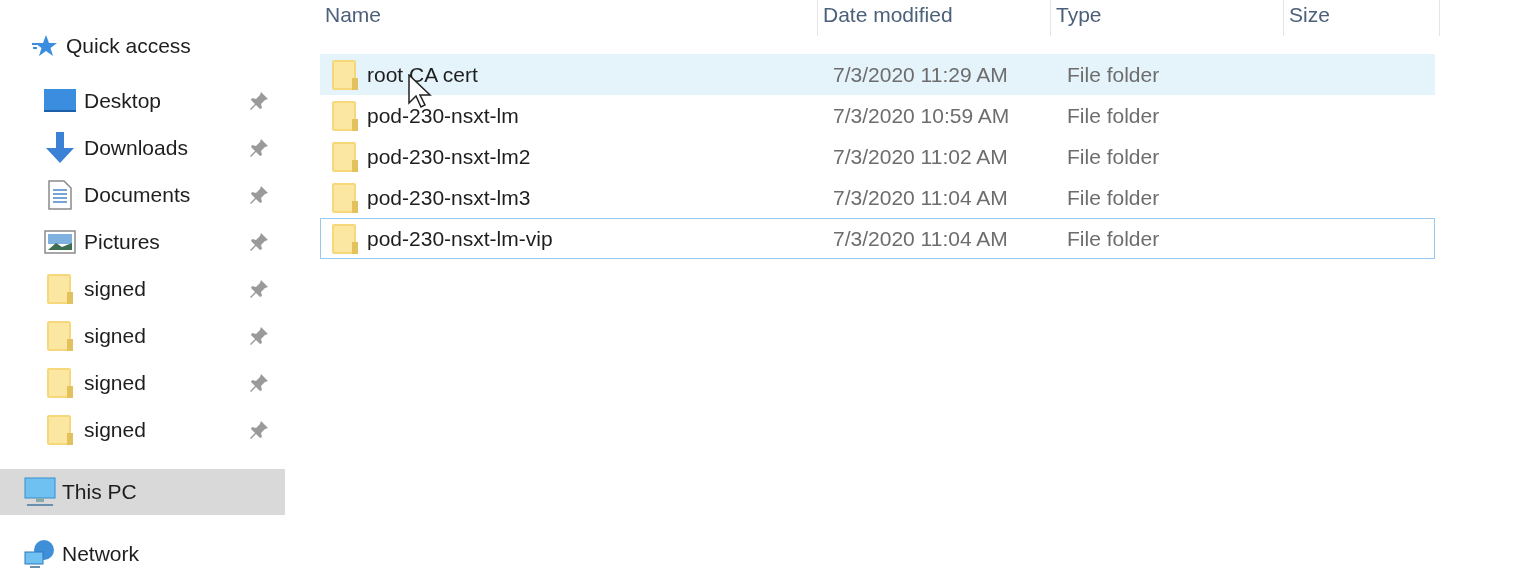 This screenshot has height=588, width=1516. Describe the element at coordinates (166, 194) in the screenshot. I see `nav-item-label: Documents` at that location.